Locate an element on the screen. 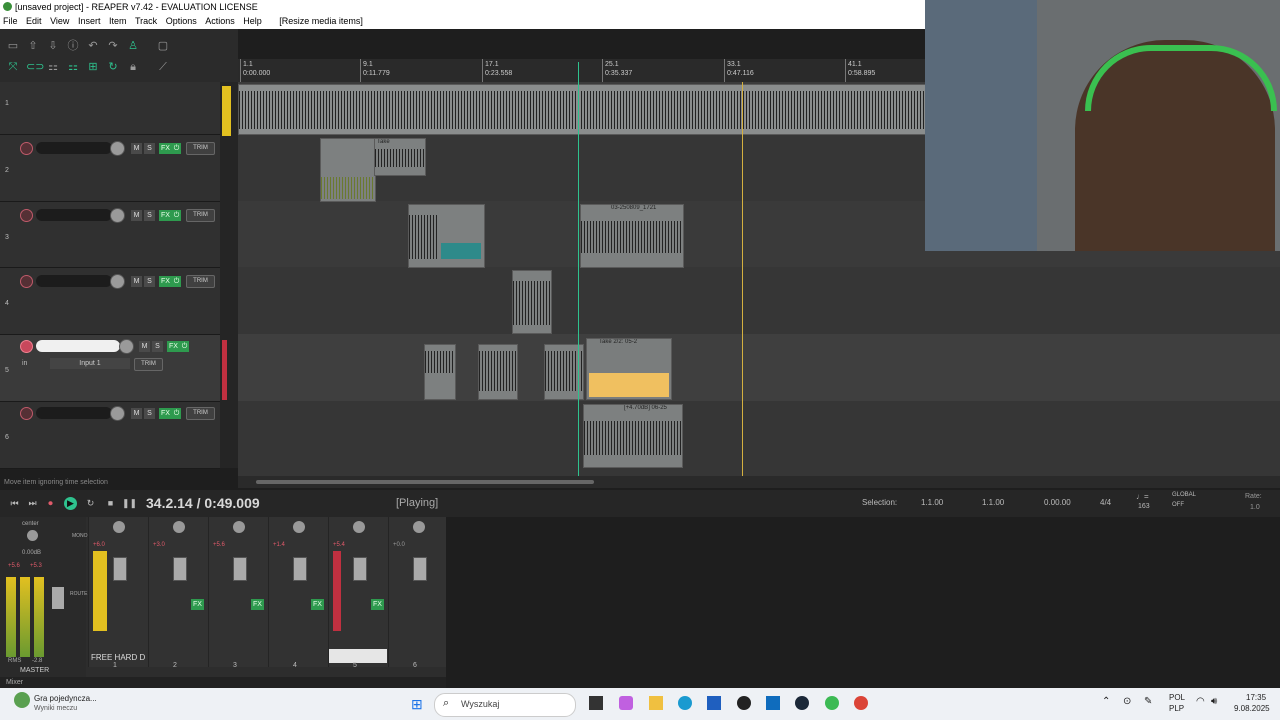 The width and height of the screenshot is (1280, 720). menu-item: Item is located at coordinates (118, 21).